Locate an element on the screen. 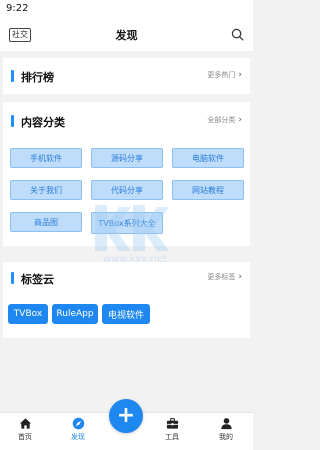  tags-more-label: 更多标签 is located at coordinates (221, 277).